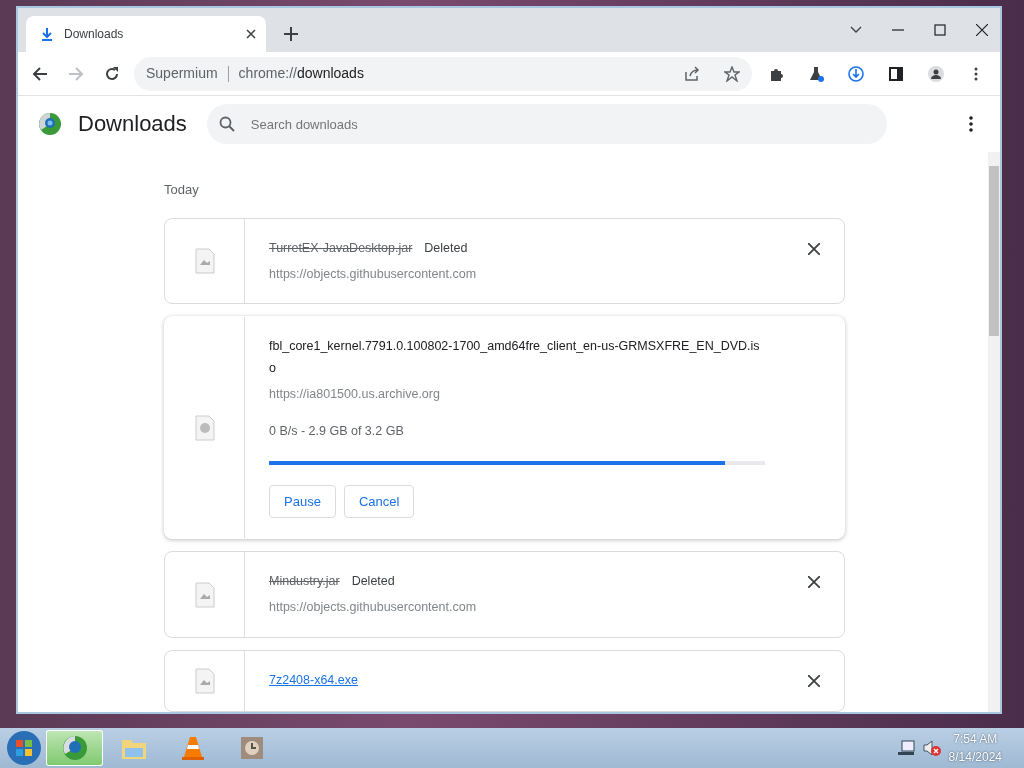 The height and width of the screenshot is (768, 1024). I want to click on taskbar-button, so click(74, 748).